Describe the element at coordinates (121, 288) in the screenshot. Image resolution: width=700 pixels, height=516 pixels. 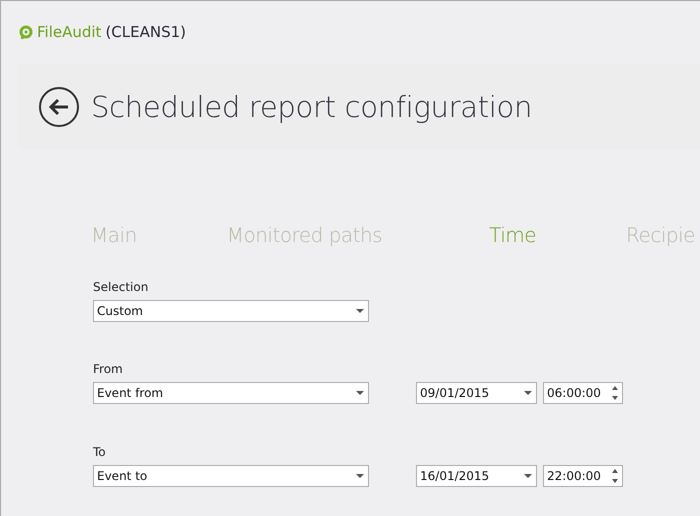
I see `field-label: Selection` at that location.